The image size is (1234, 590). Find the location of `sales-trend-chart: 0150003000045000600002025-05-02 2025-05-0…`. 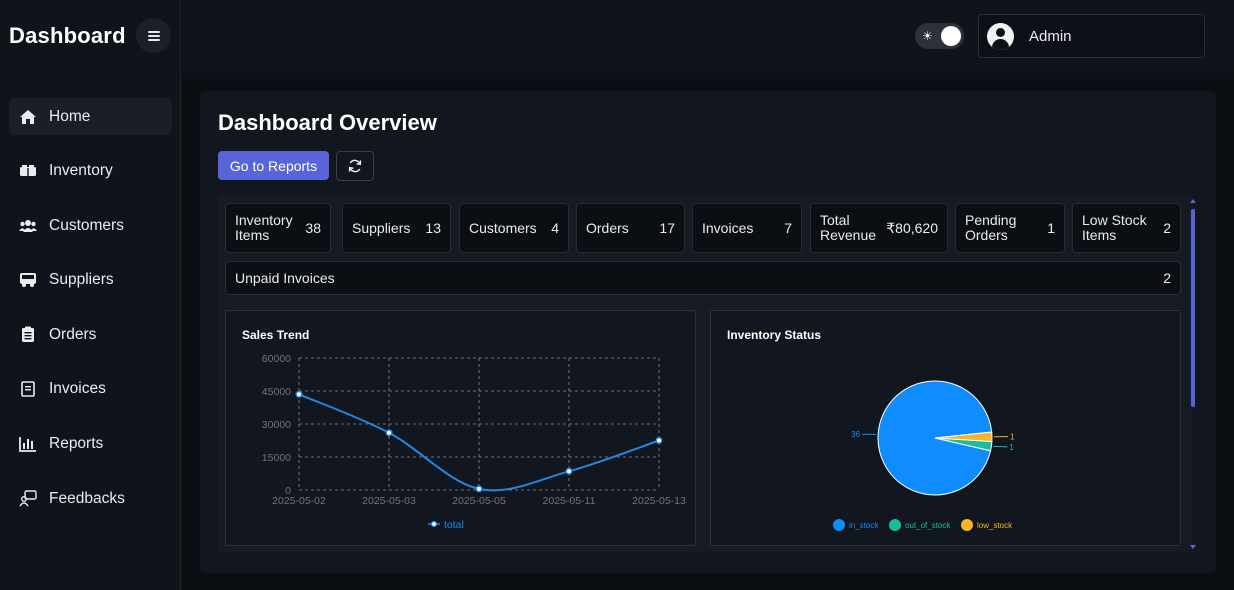

sales-trend-chart: 0150003000045000600002025-05-02 2025-05-0… is located at coordinates (474, 442).